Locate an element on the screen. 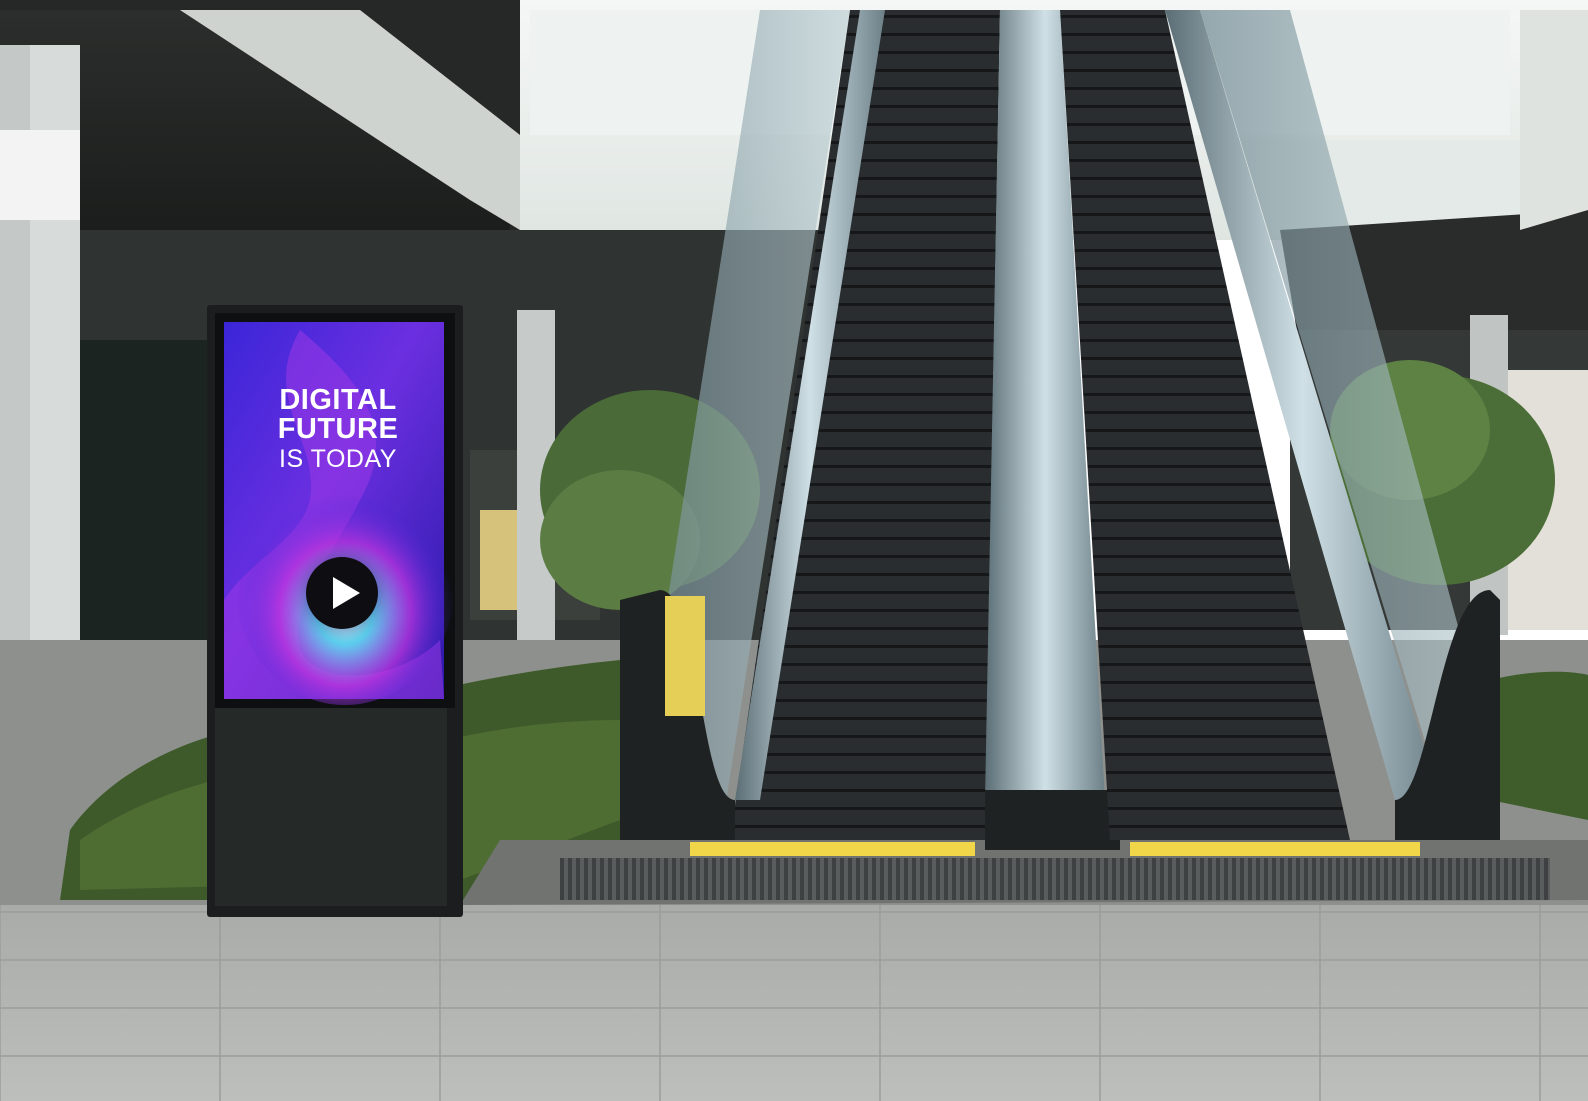 The image size is (1588, 1101). headline-line-digital: DIGITAL is located at coordinates (338, 400).